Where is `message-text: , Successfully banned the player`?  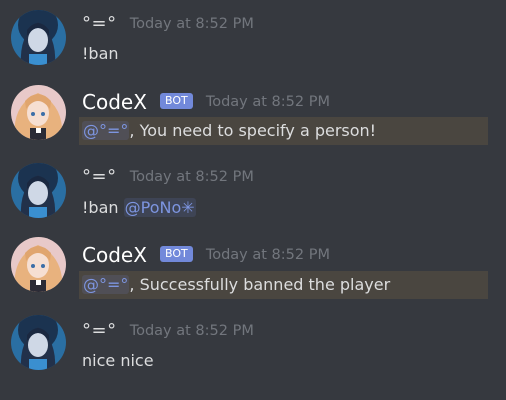
message-text: , Successfully banned the player is located at coordinates (260, 284).